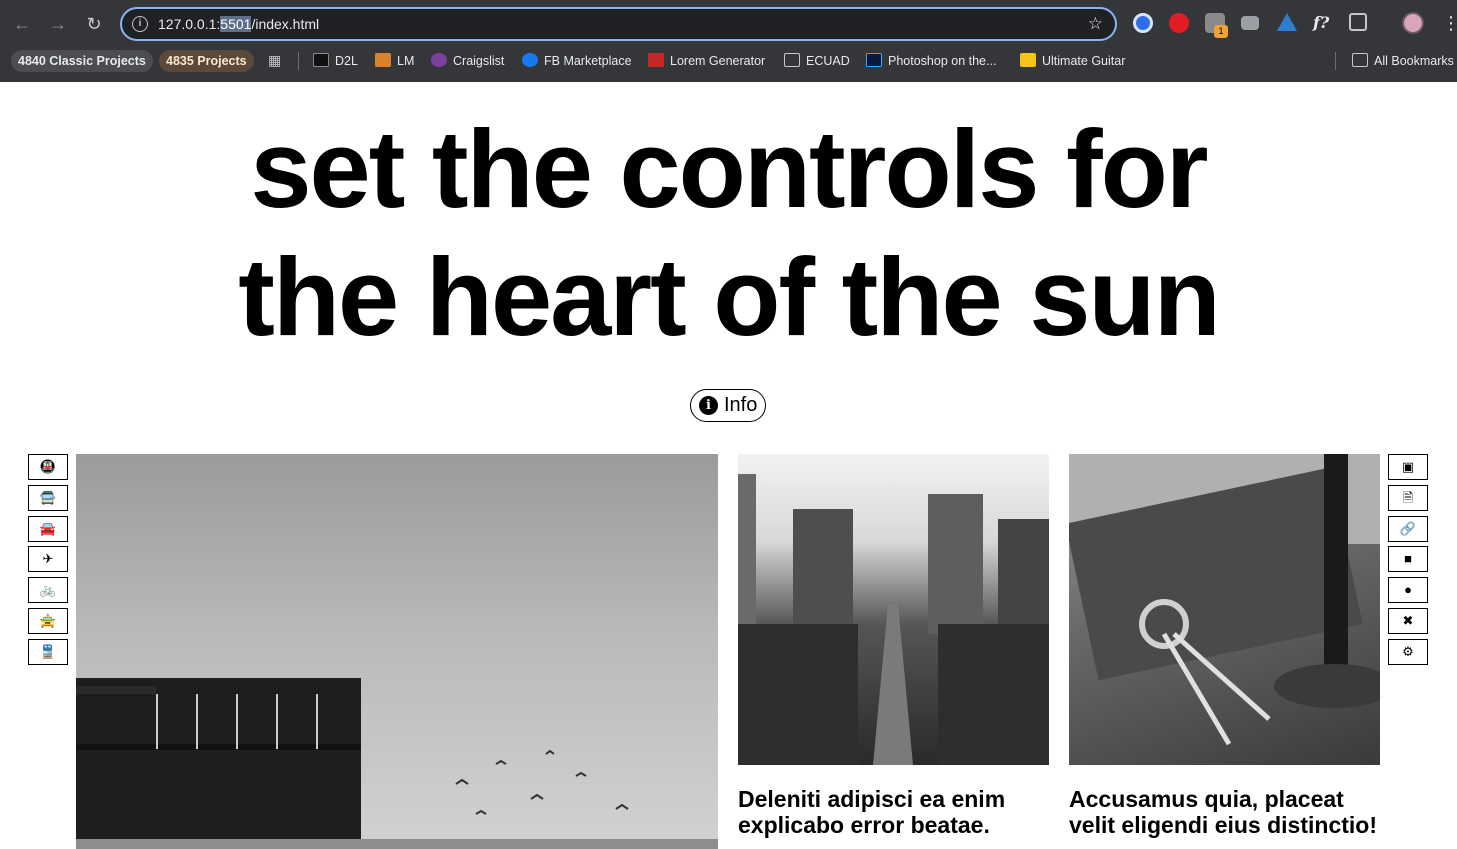  I want to click on user-icon: ●, so click(1408, 590).